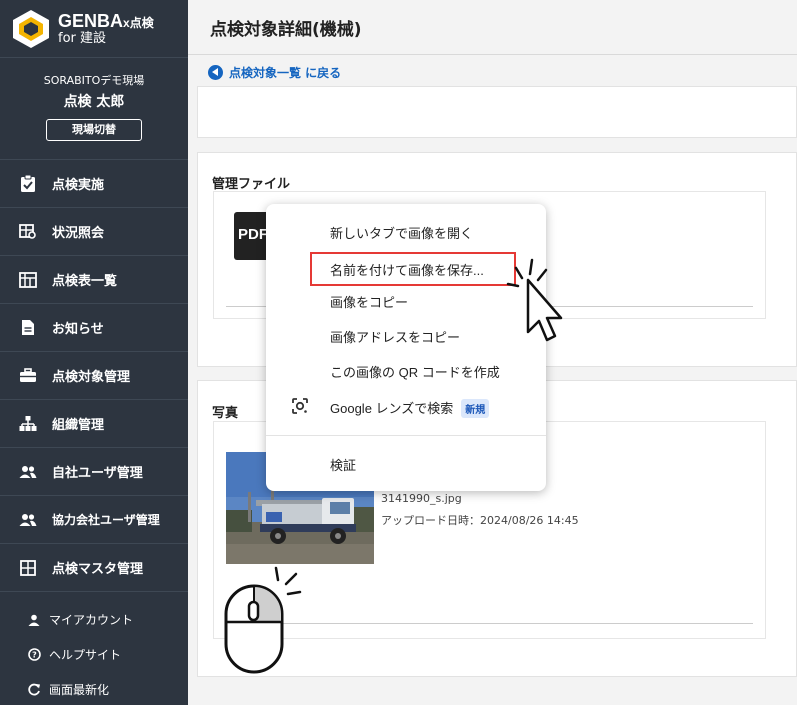 The height and width of the screenshot is (705, 797). I want to click on user-name: 点検 太郎, so click(94, 102).